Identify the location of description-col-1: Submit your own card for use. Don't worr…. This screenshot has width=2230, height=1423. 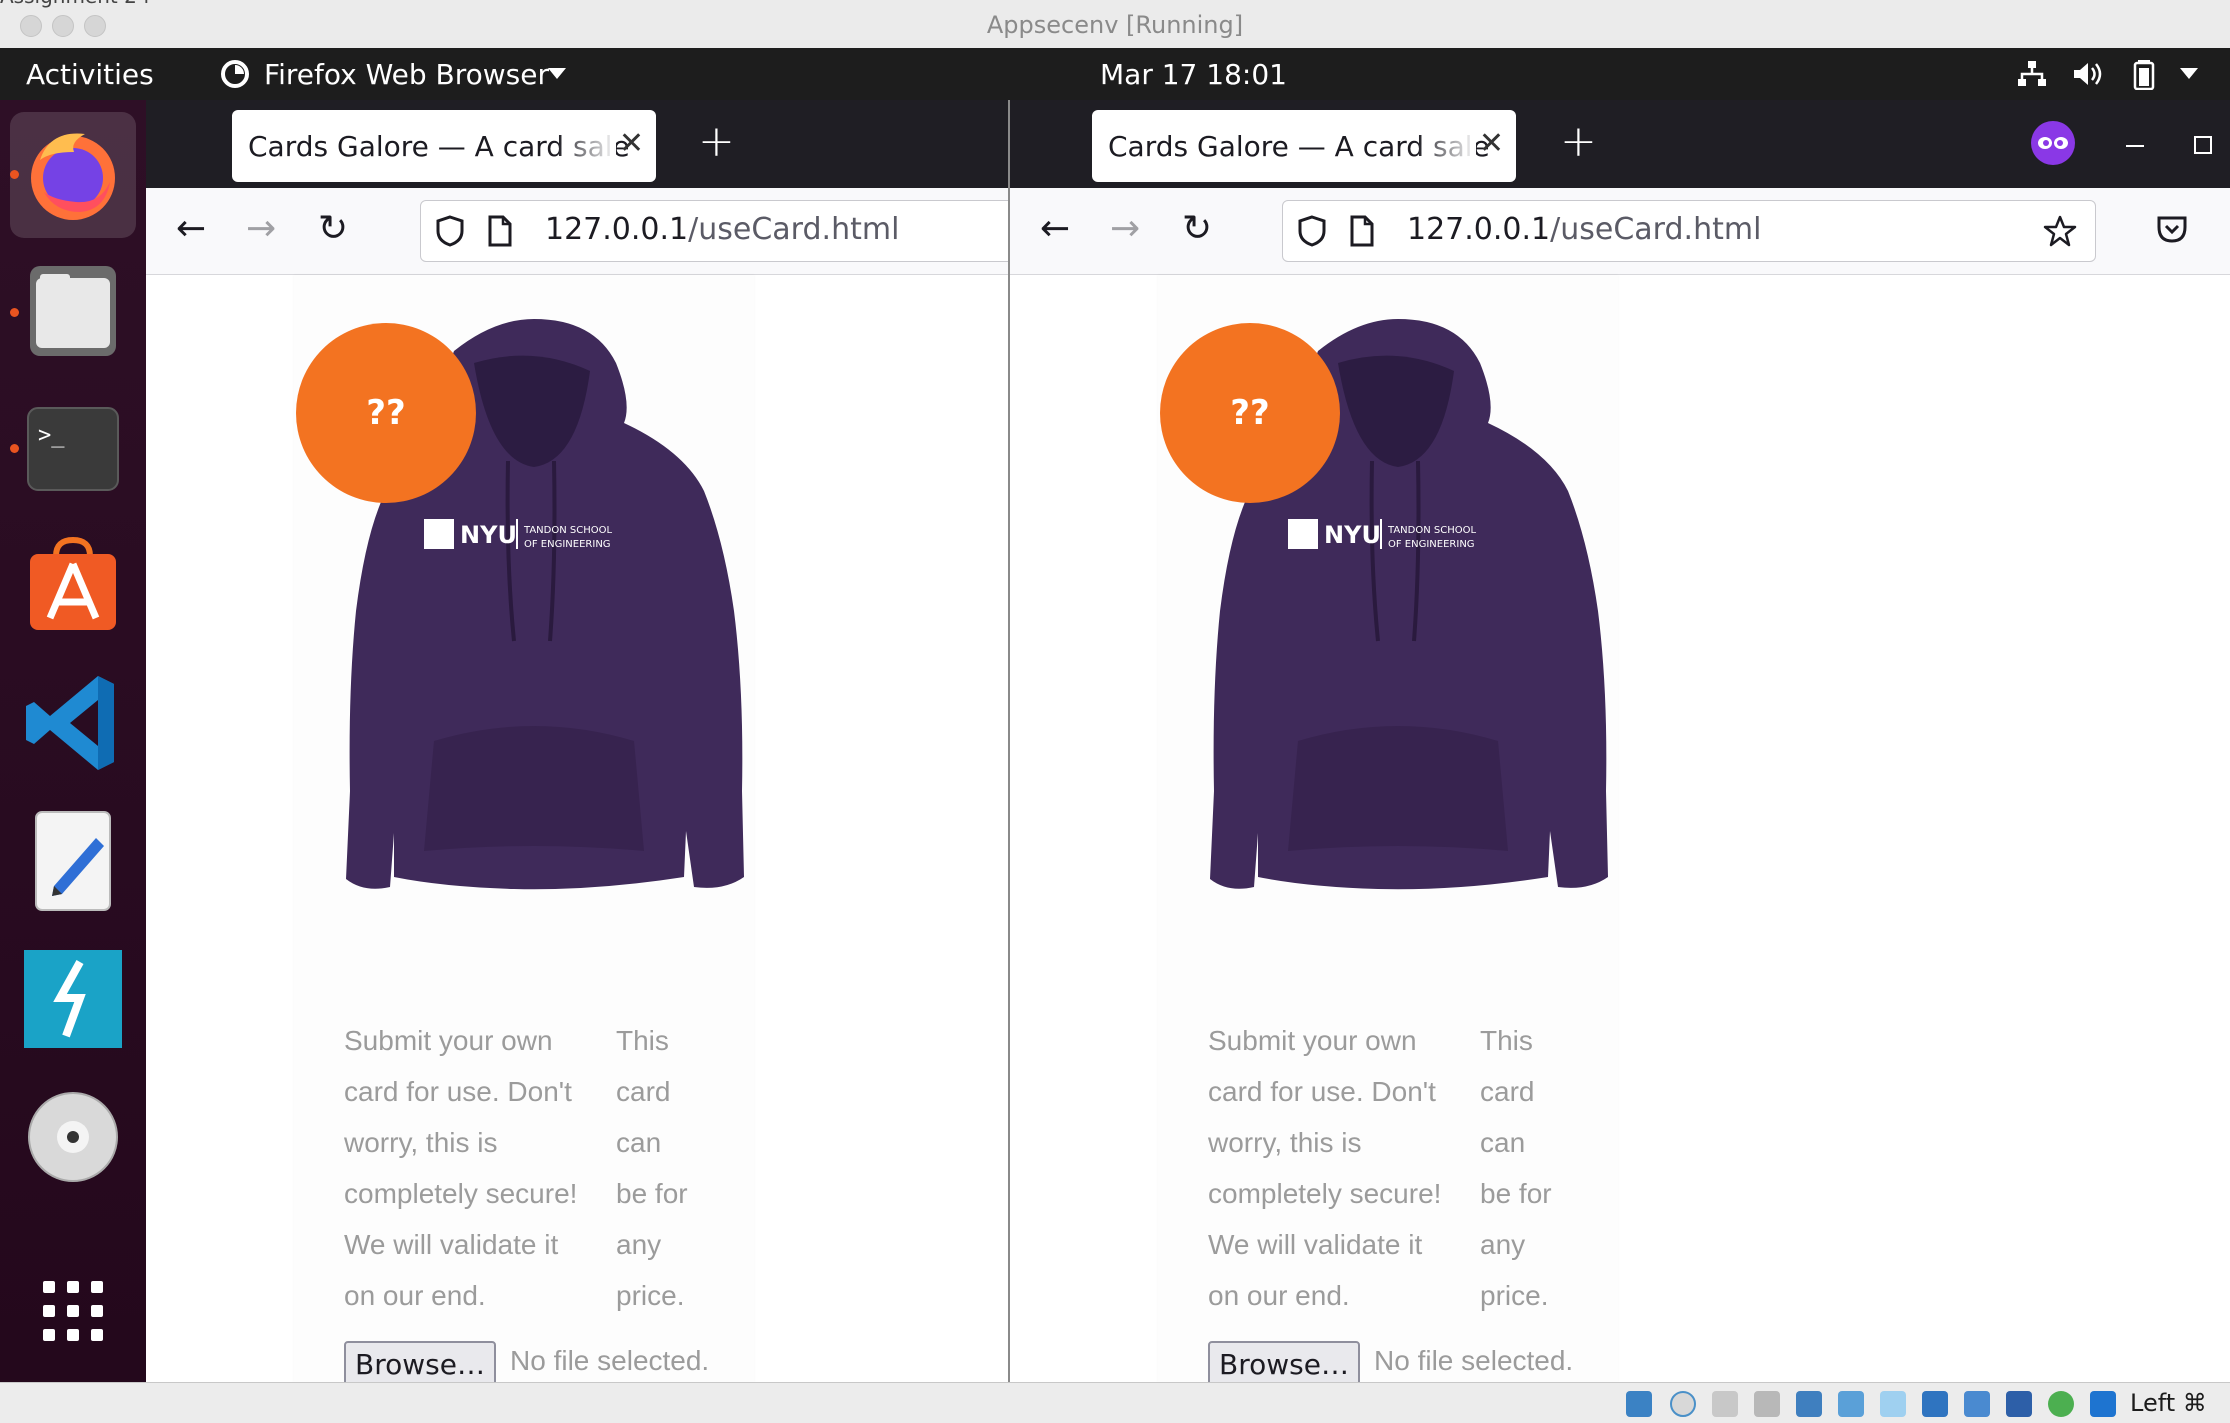
(474, 1168).